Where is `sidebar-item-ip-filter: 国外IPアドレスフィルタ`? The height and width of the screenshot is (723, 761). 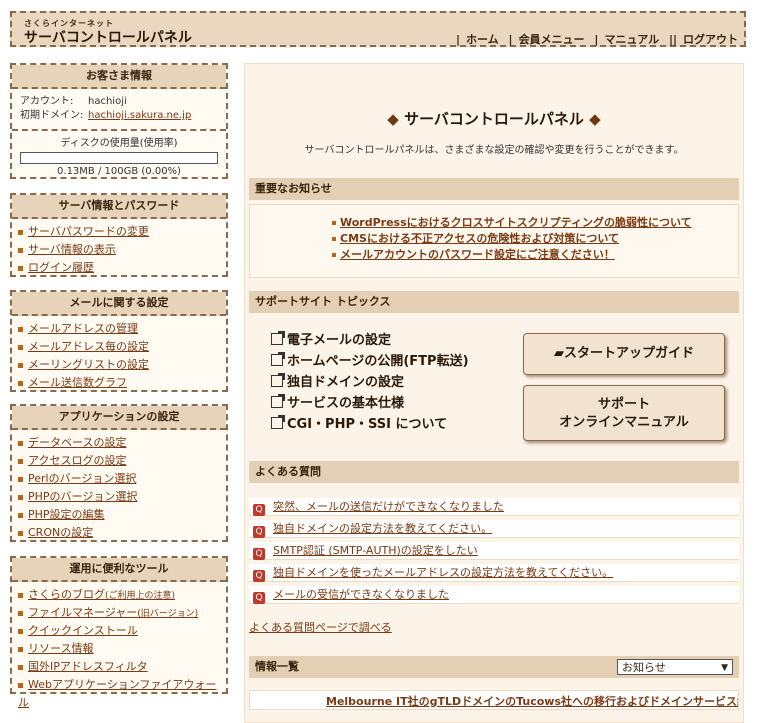 sidebar-item-ip-filter: 国外IPアドレスフィルタ is located at coordinates (122, 667).